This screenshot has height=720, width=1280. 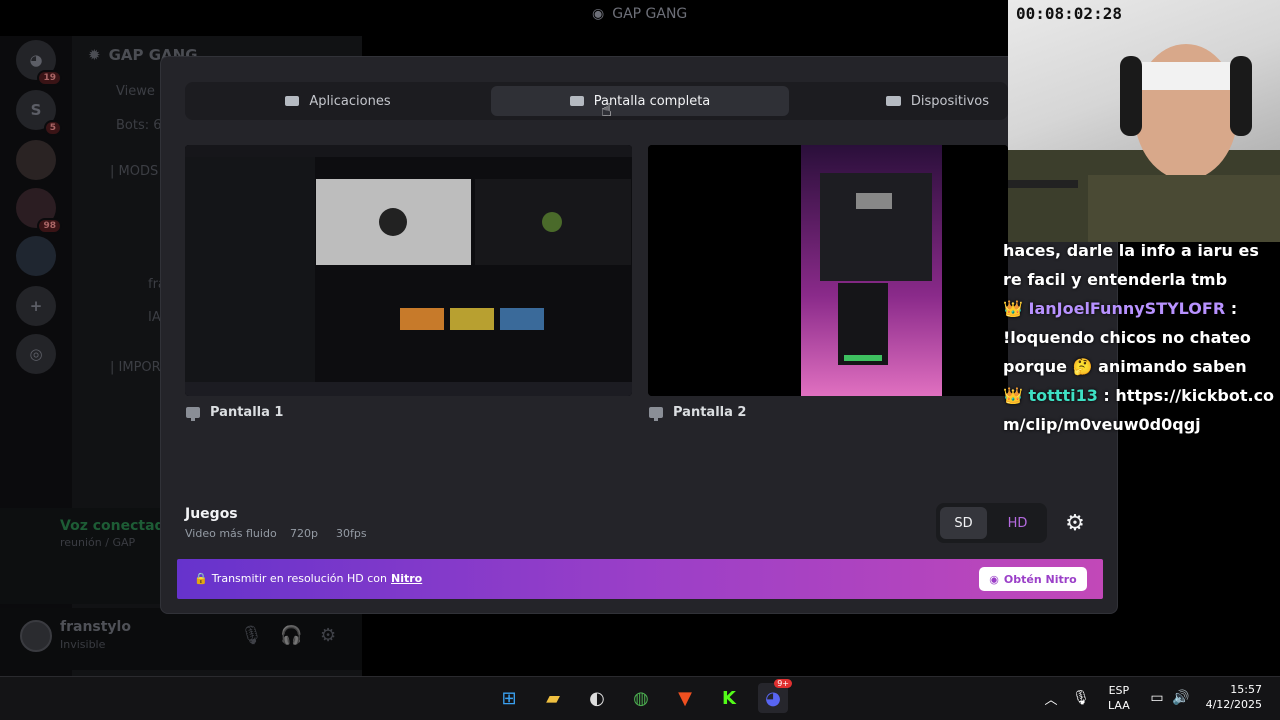 I want to click on preset-resolution: 720p, so click(x=304, y=533).